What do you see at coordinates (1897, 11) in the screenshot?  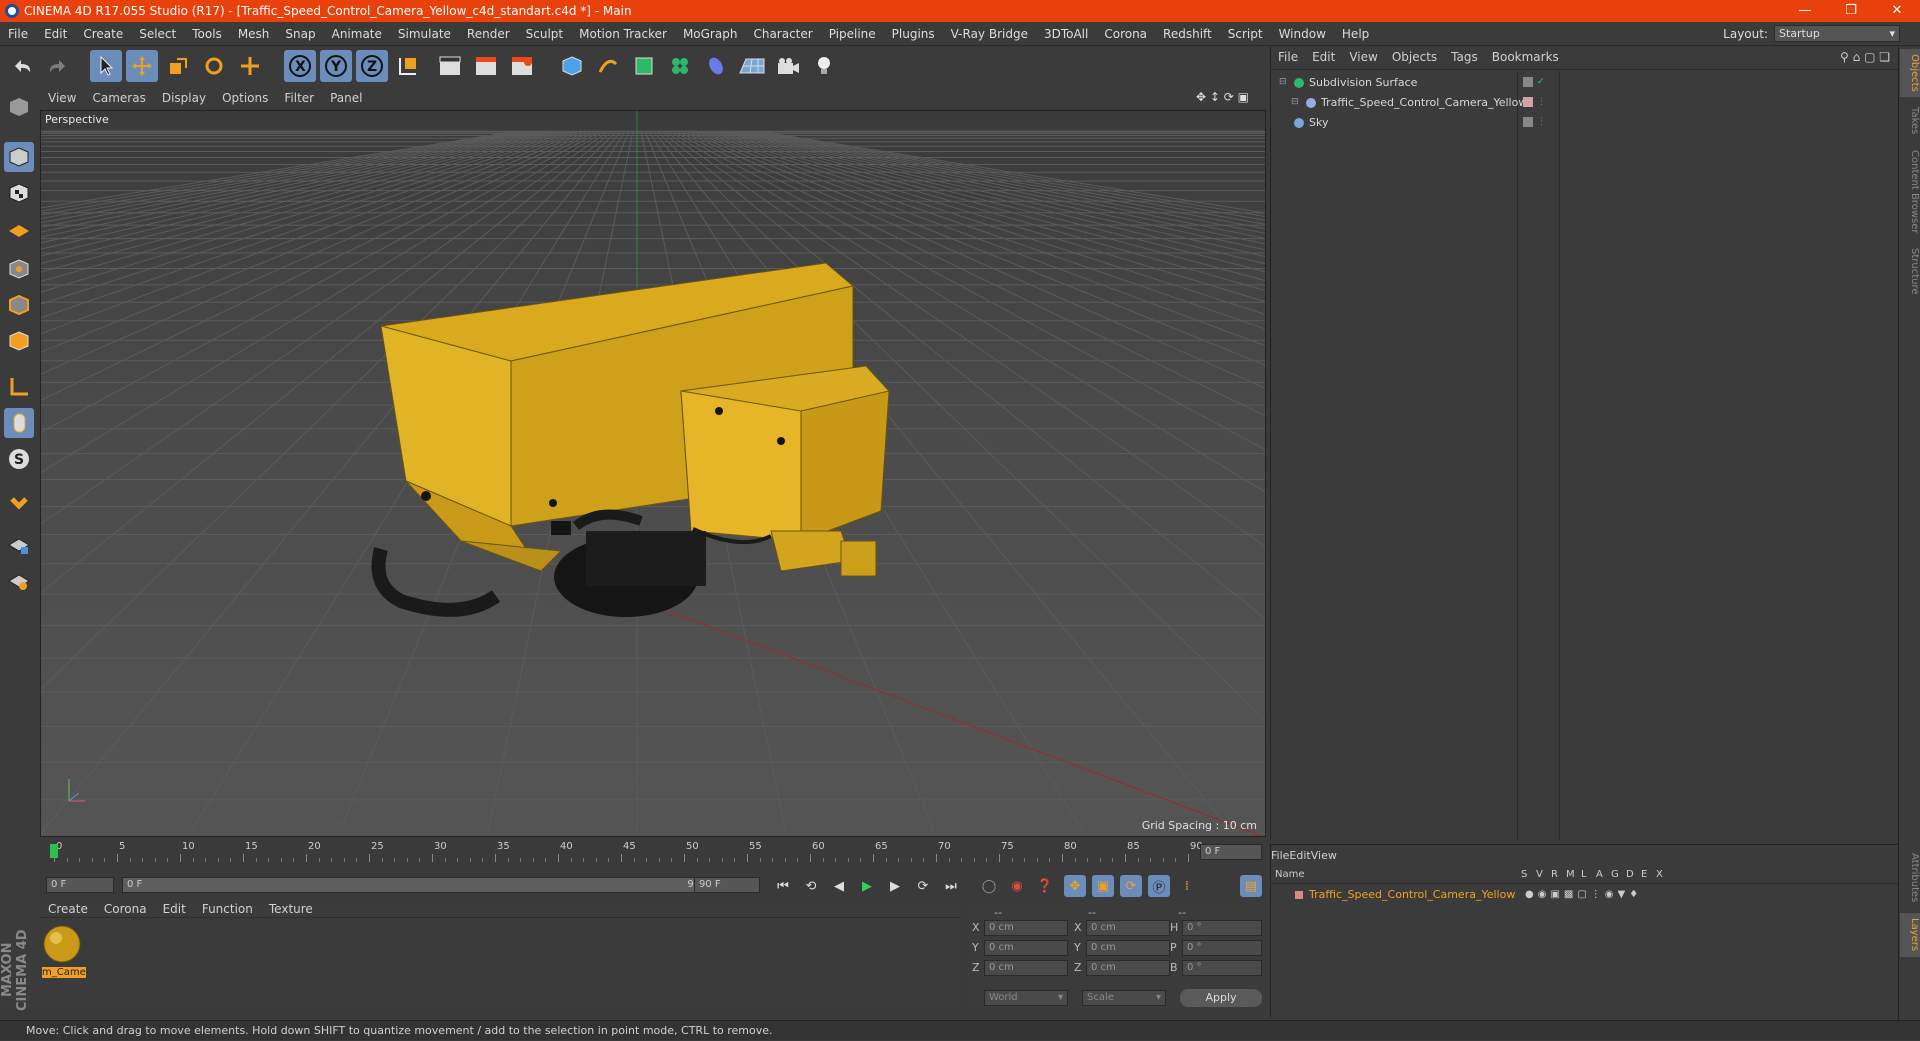 I see `close-button: ✕` at bounding box center [1897, 11].